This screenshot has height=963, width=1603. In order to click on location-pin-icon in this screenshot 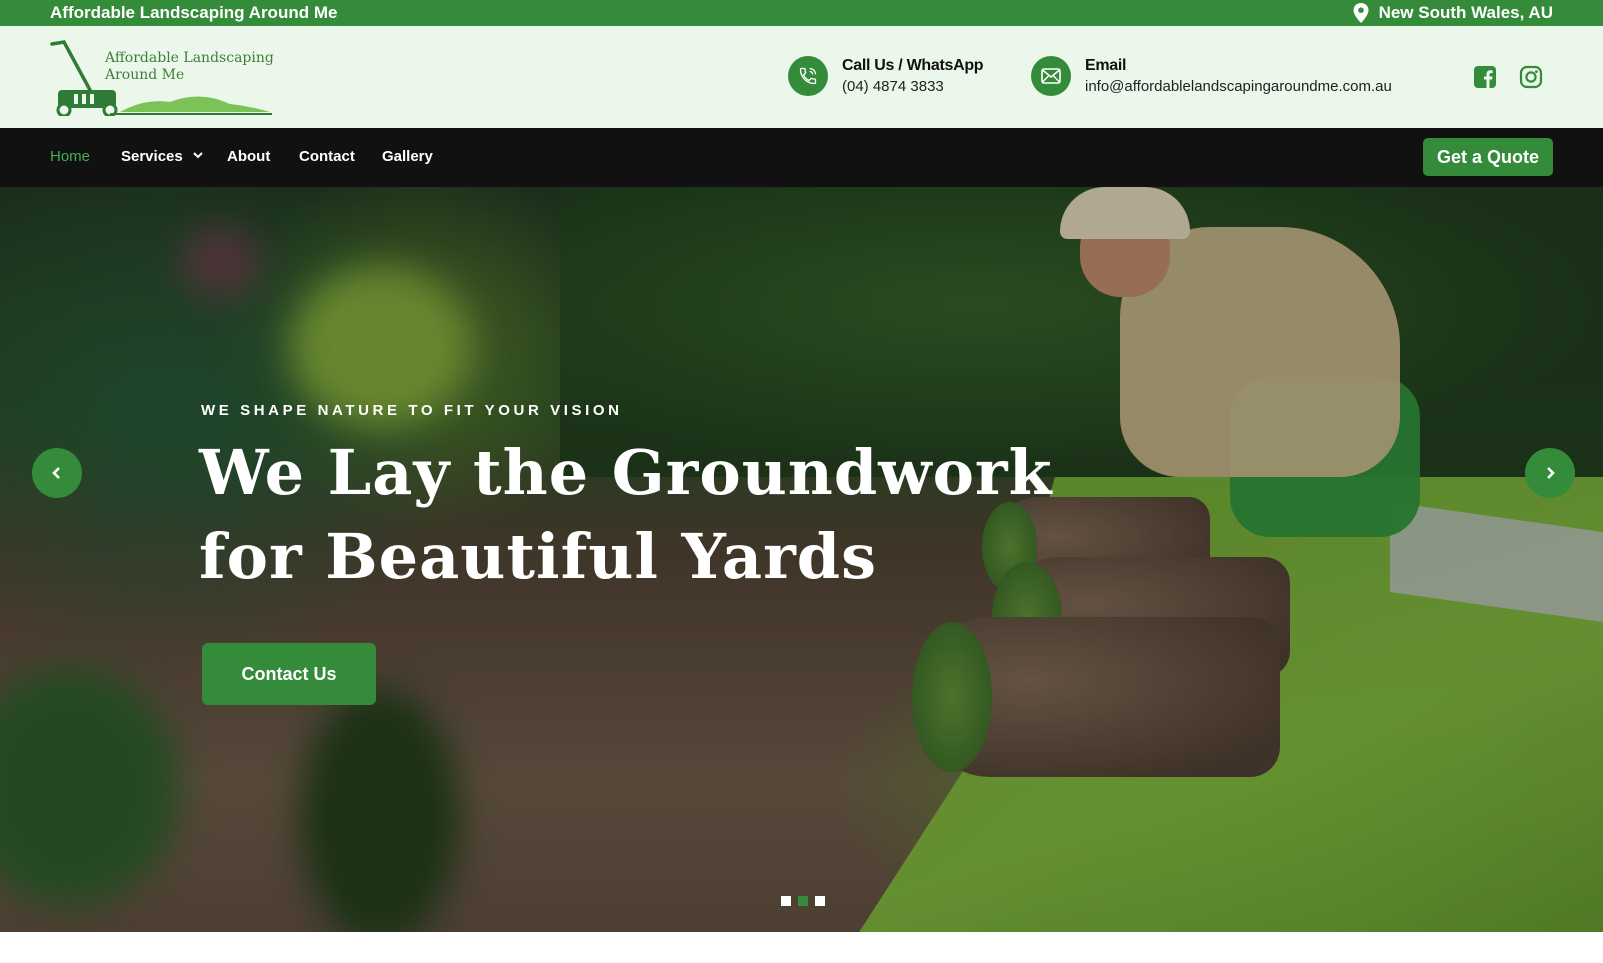, I will do `click(1361, 13)`.